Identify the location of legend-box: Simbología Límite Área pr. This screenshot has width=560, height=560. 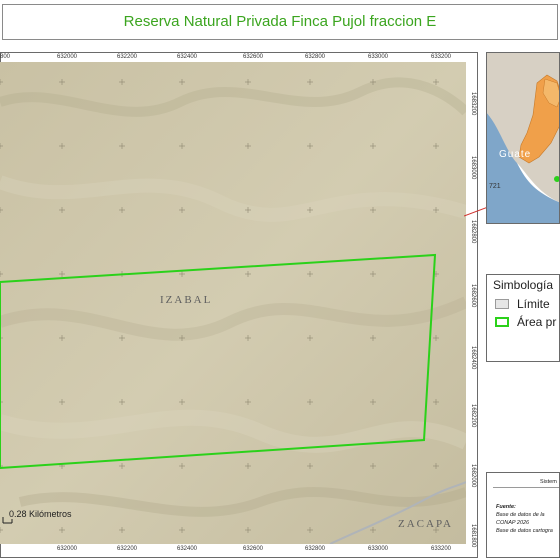
(523, 318).